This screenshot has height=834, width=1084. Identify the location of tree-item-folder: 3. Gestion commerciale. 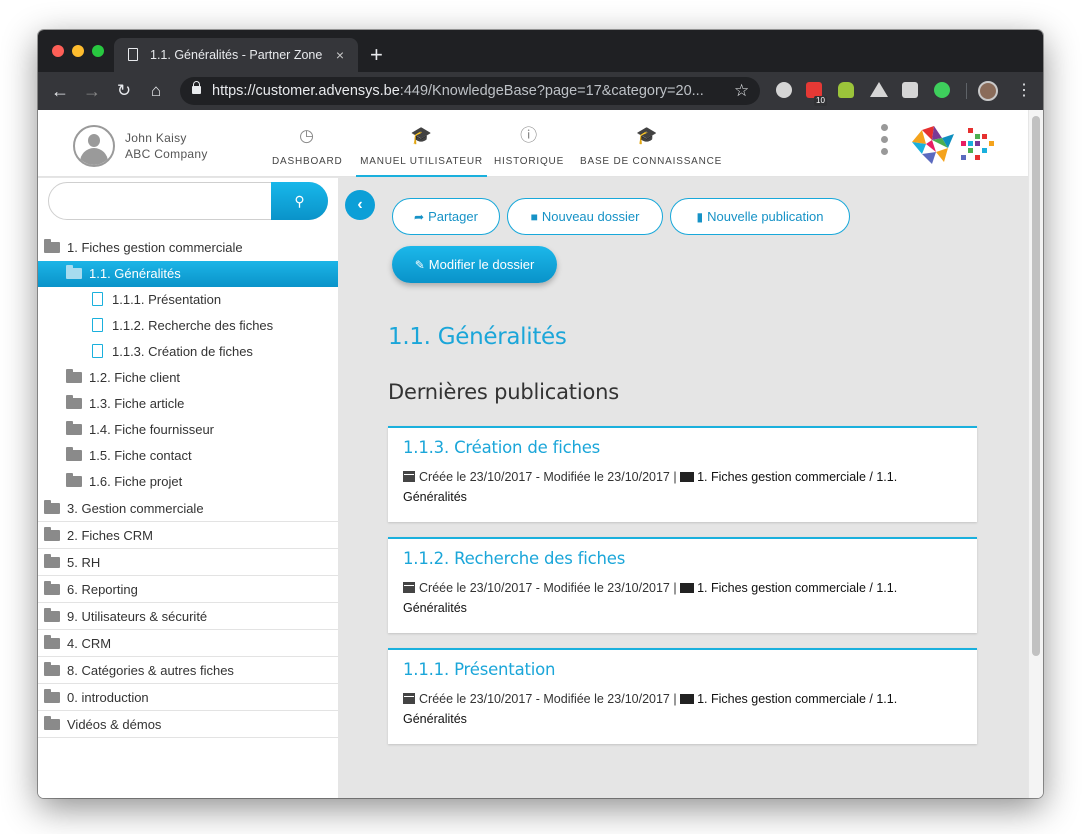
(188, 508).